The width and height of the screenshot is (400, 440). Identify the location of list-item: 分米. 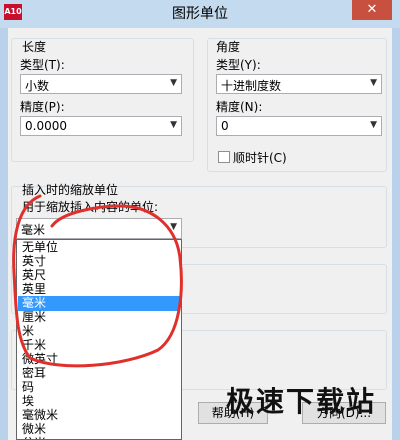
(99, 437).